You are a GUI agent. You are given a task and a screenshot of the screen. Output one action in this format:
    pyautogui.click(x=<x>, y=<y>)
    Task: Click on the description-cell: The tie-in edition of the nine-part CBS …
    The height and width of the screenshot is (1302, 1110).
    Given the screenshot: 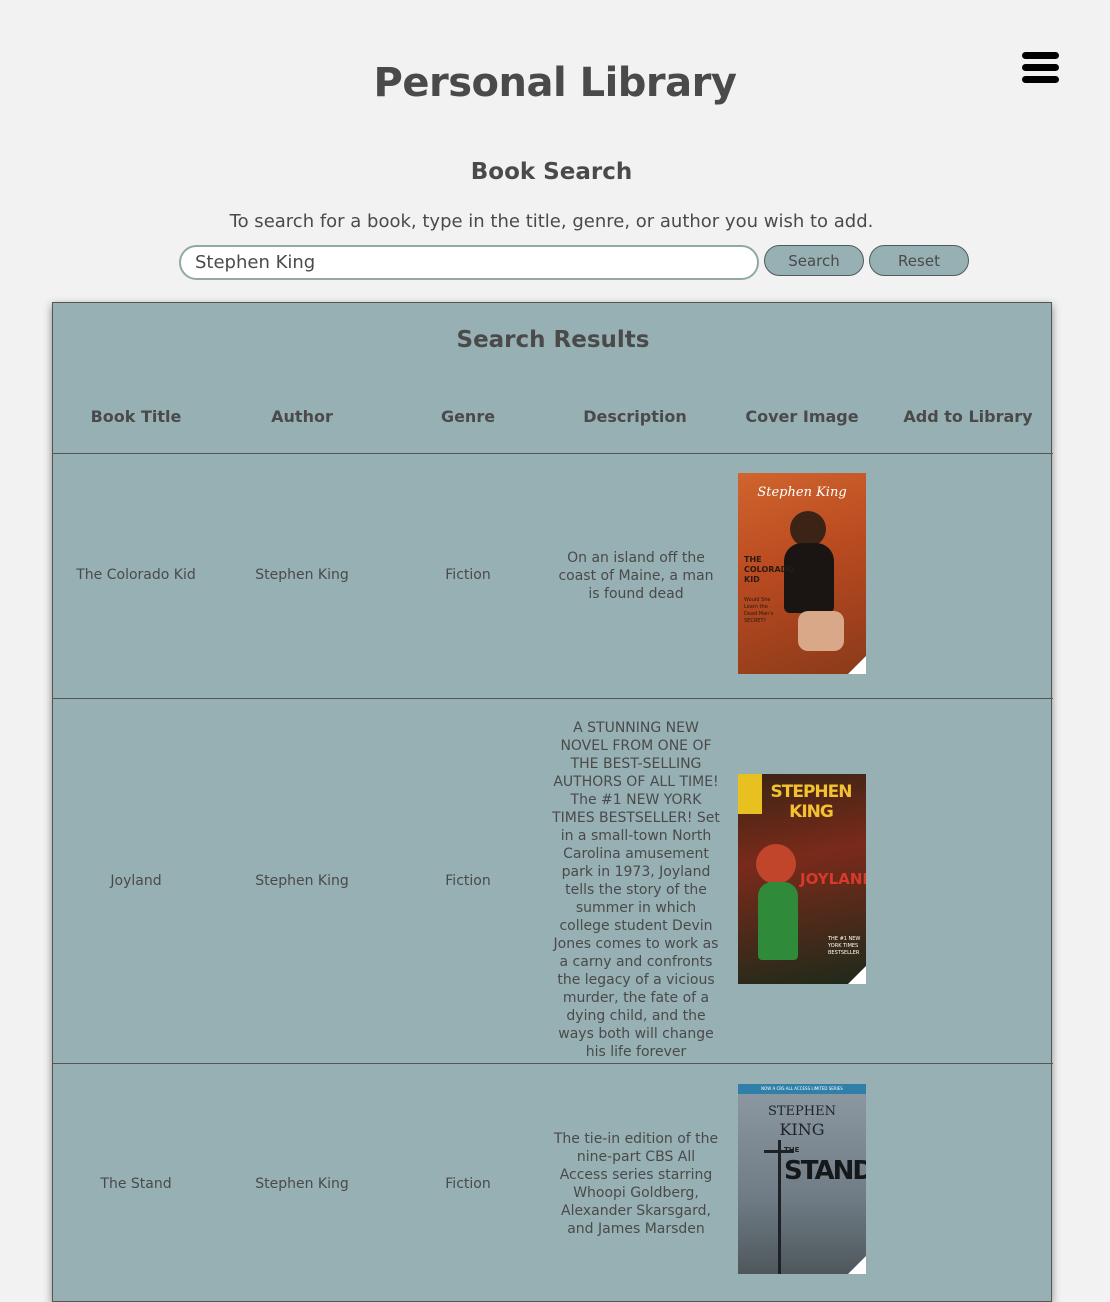 What is the action you would take?
    pyautogui.click(x=636, y=1184)
    